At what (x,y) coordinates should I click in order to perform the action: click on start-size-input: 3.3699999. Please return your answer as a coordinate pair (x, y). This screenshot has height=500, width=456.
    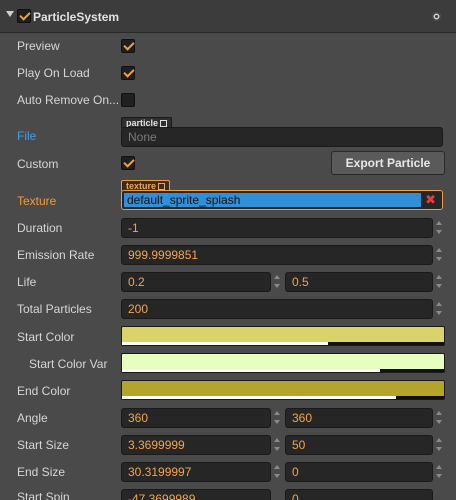
    Looking at the image, I should click on (196, 445).